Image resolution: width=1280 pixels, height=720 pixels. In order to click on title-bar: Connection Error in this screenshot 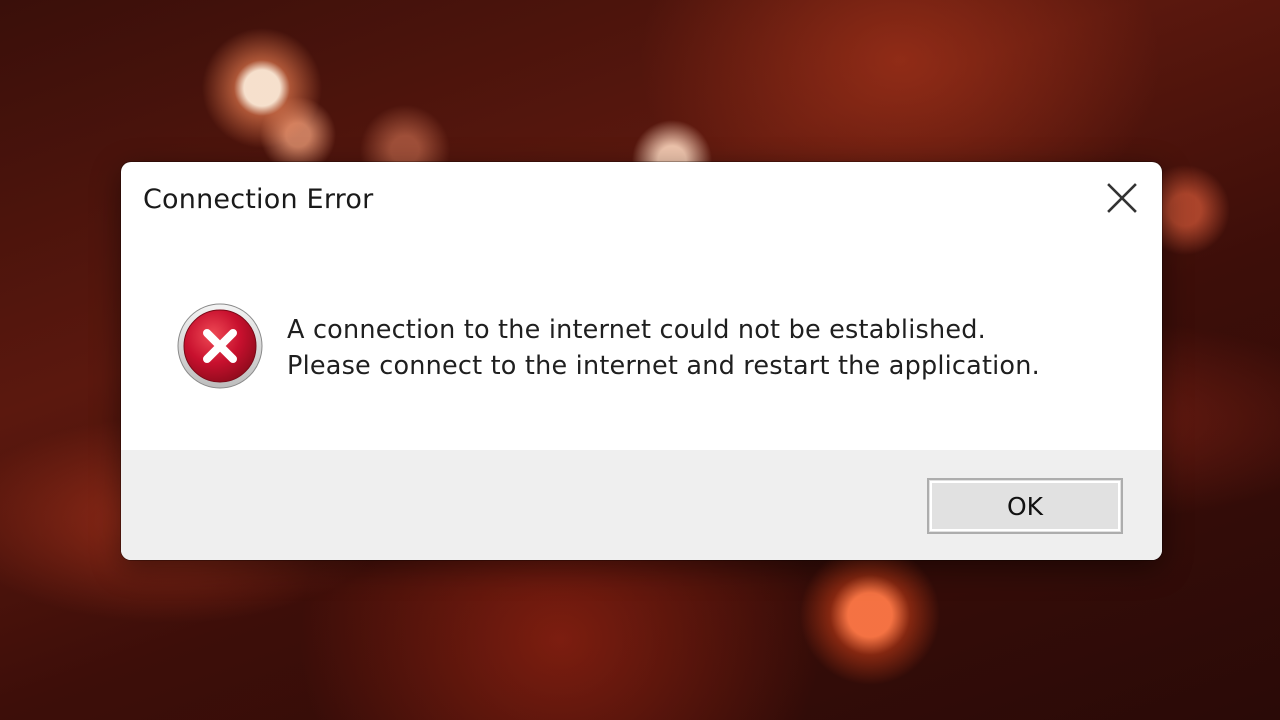, I will do `click(641, 201)`.